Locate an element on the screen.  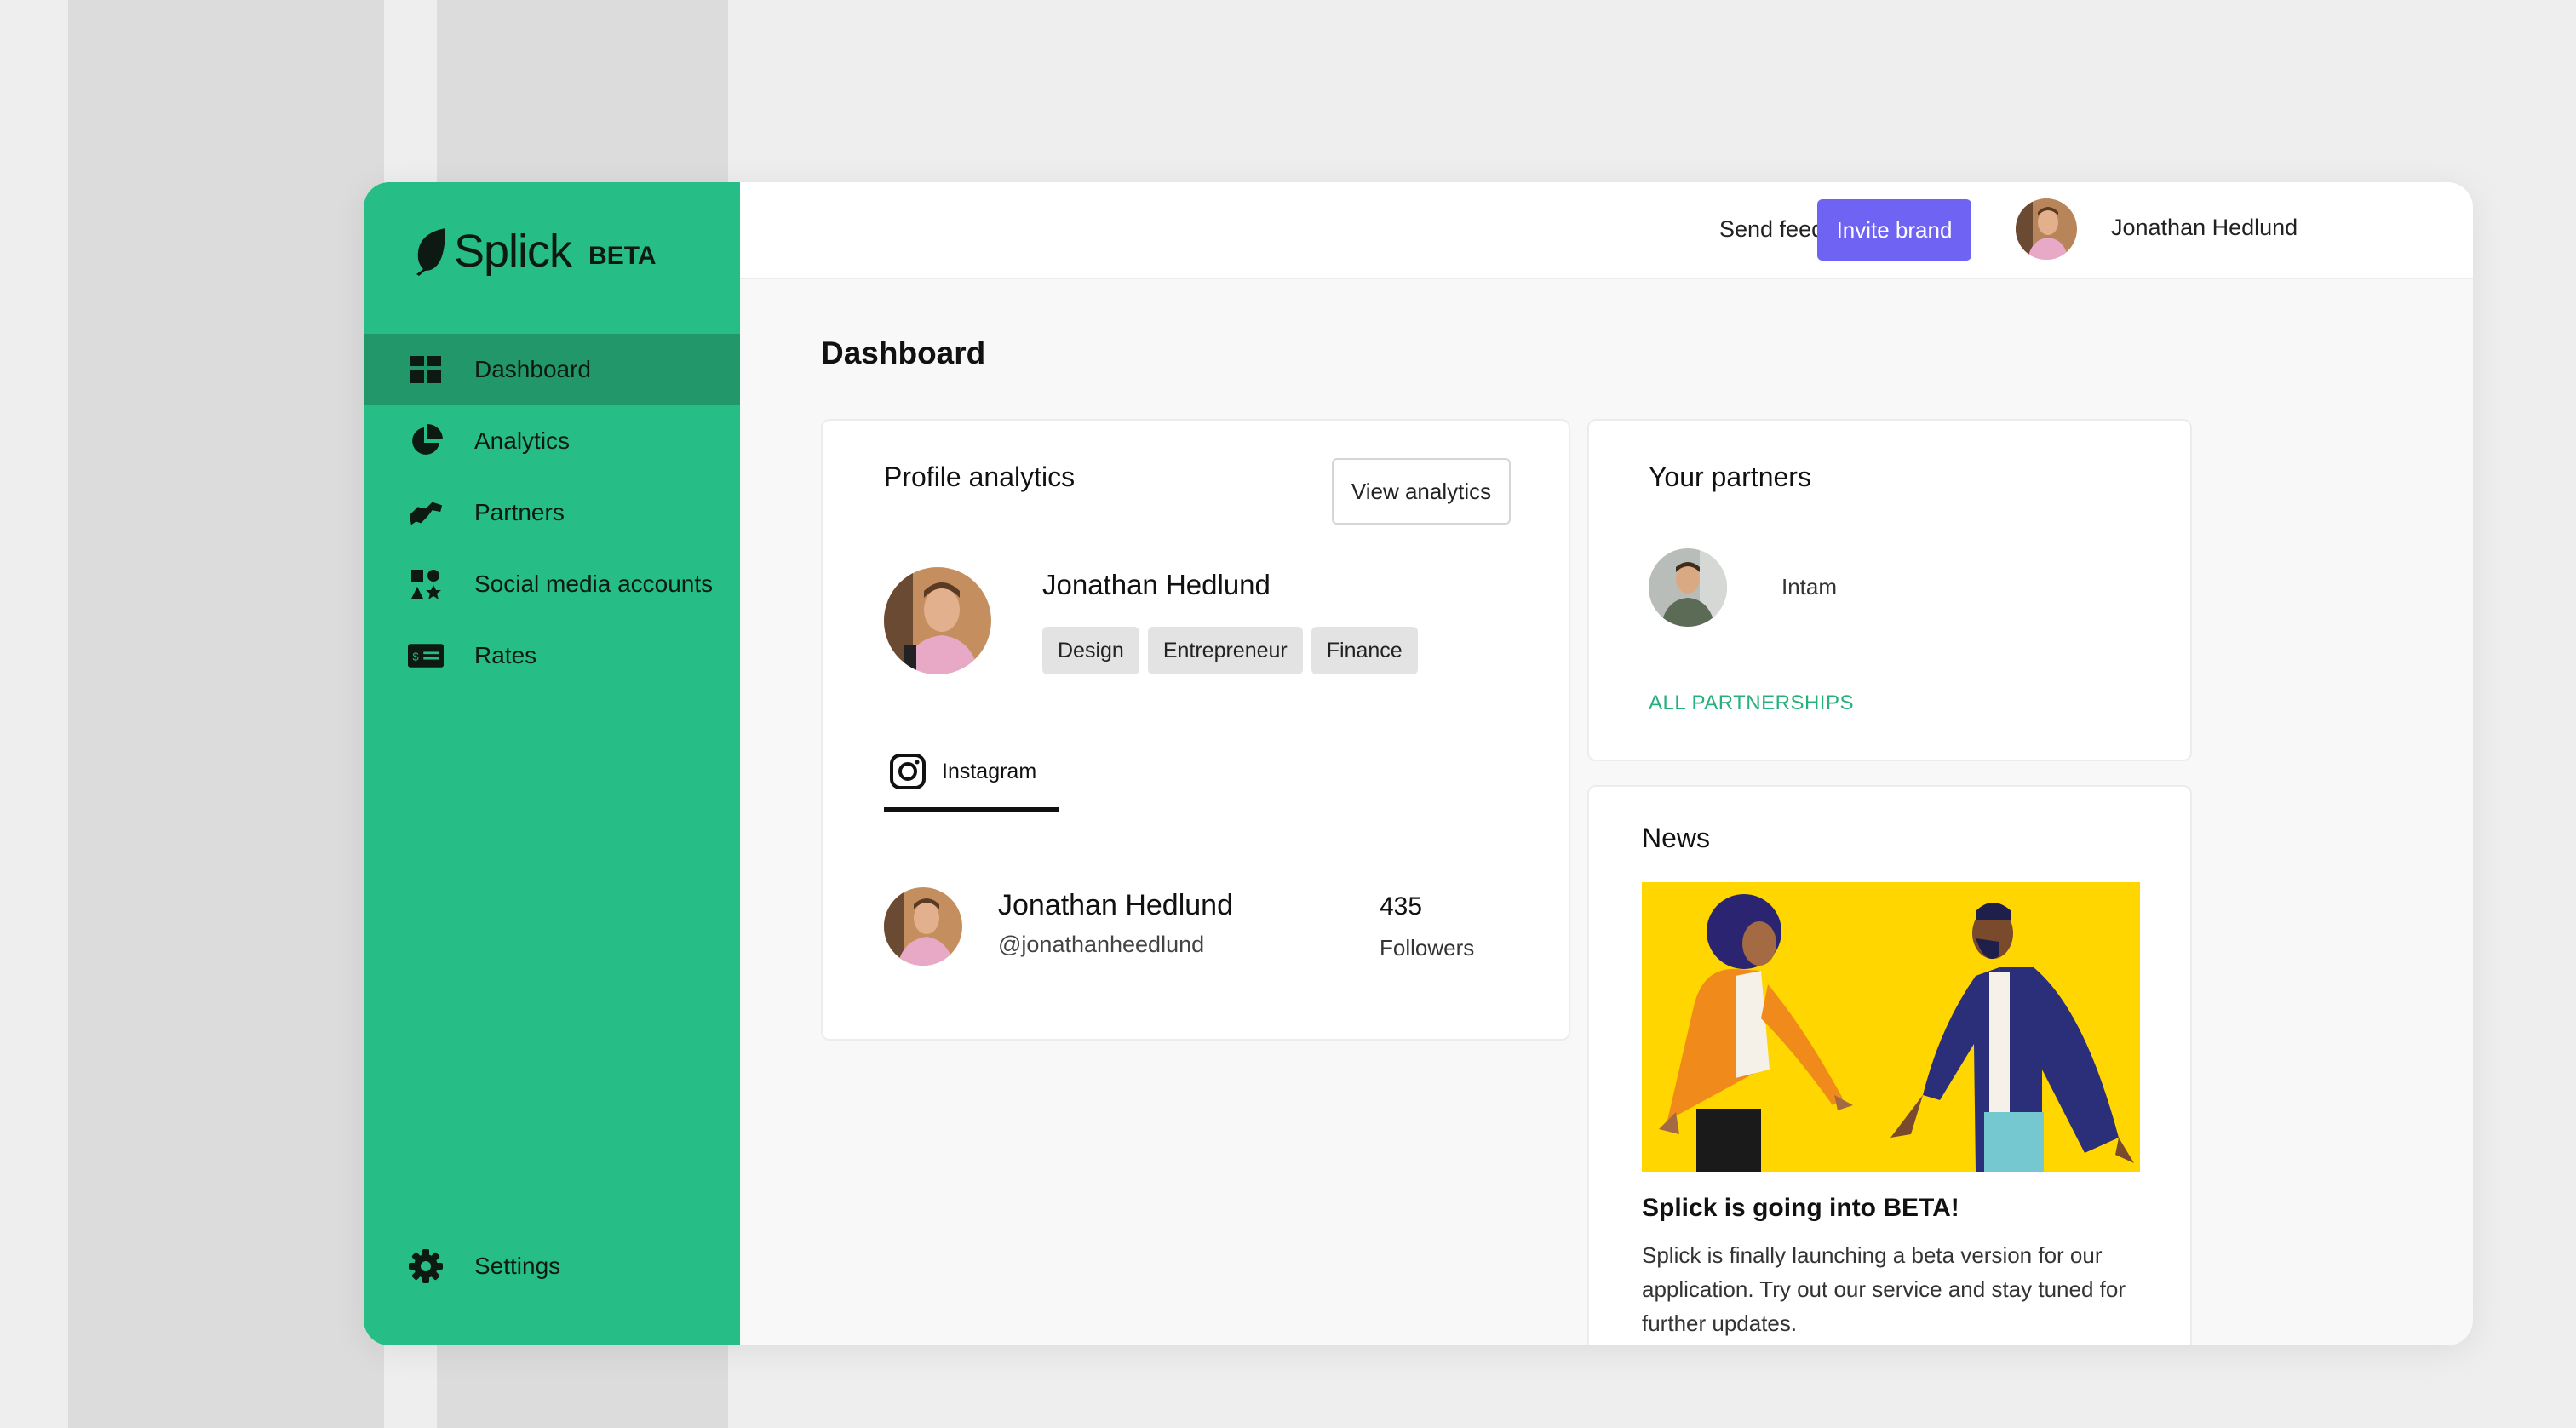
tab-label: Instagram is located at coordinates (989, 771).